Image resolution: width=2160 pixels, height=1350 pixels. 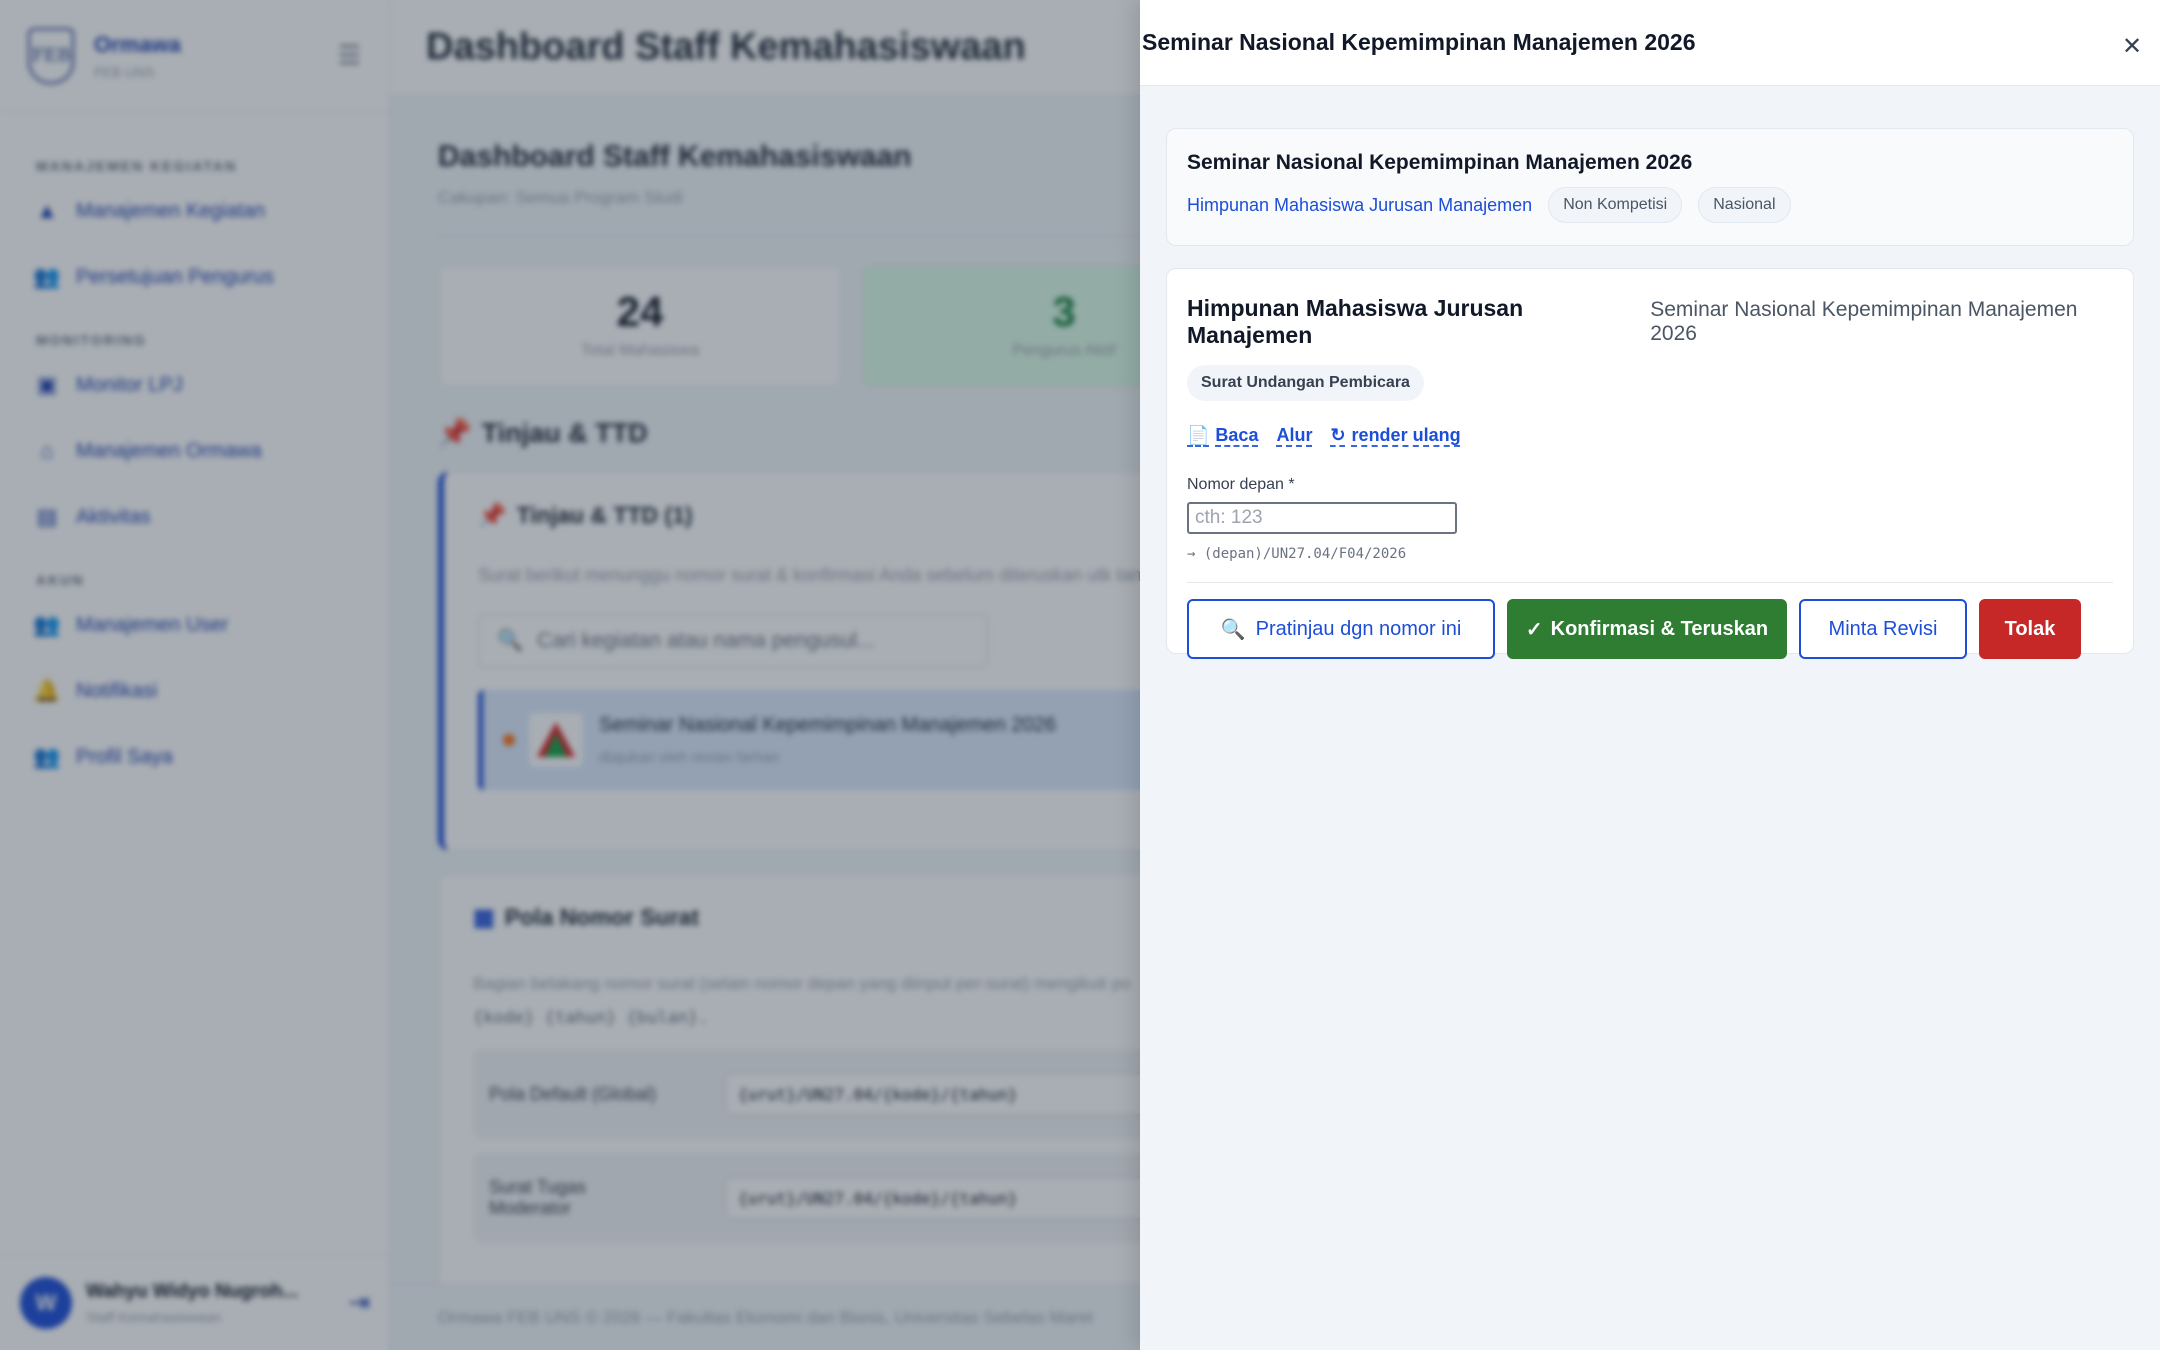 I want to click on rerender-link: ↻ render ulang, so click(x=1395, y=435).